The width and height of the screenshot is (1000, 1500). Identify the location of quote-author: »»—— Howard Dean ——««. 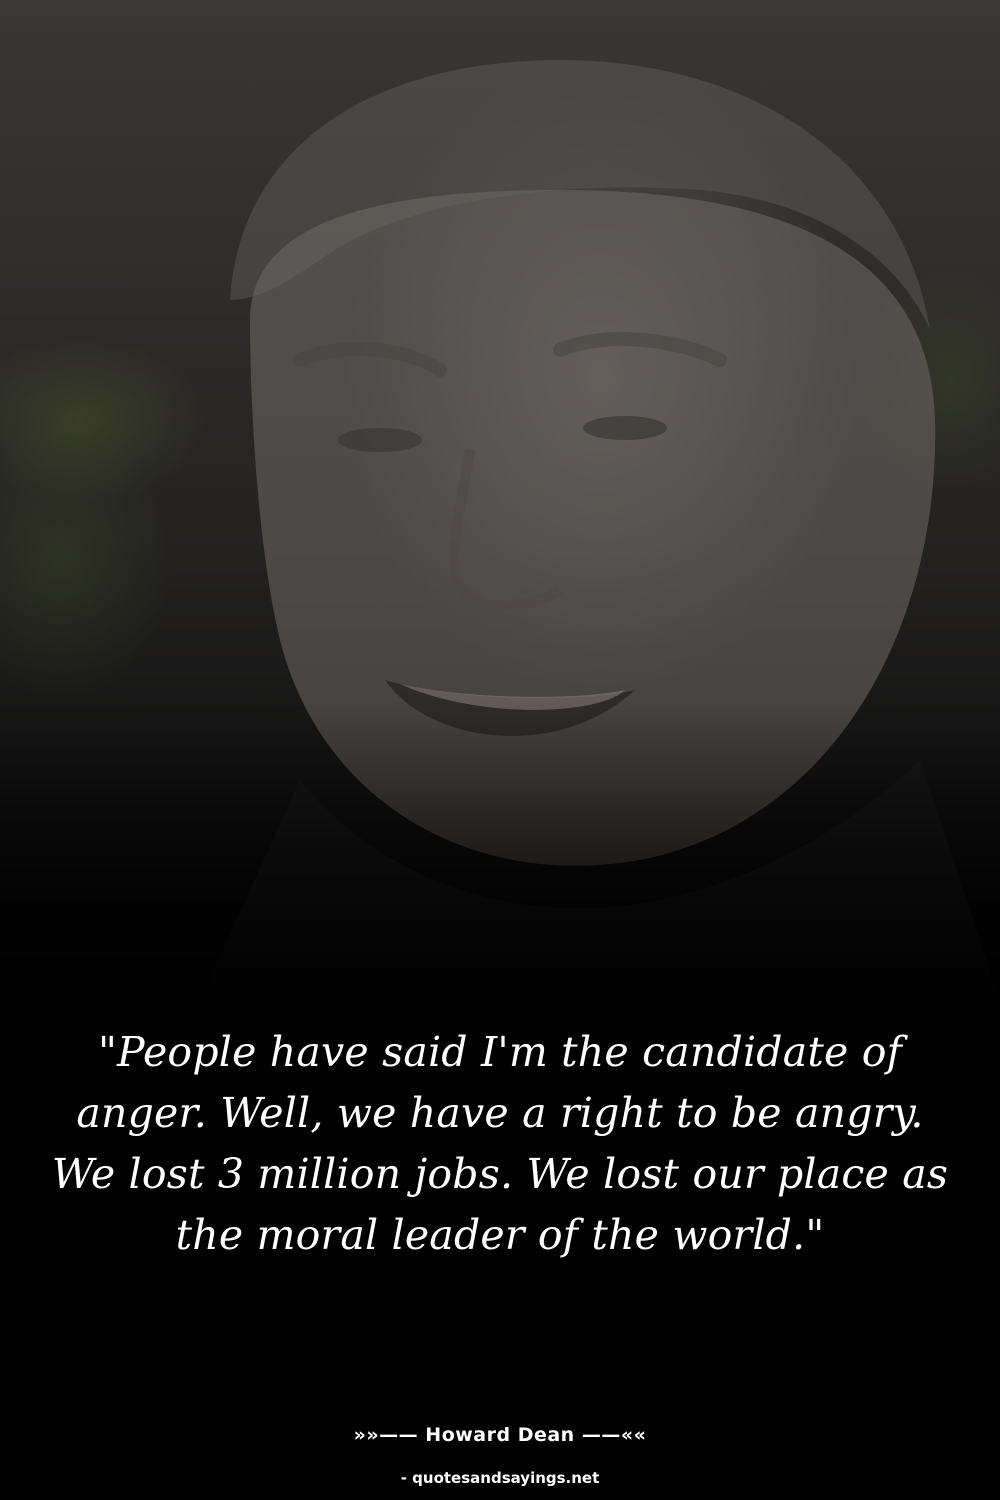
(500, 1435).